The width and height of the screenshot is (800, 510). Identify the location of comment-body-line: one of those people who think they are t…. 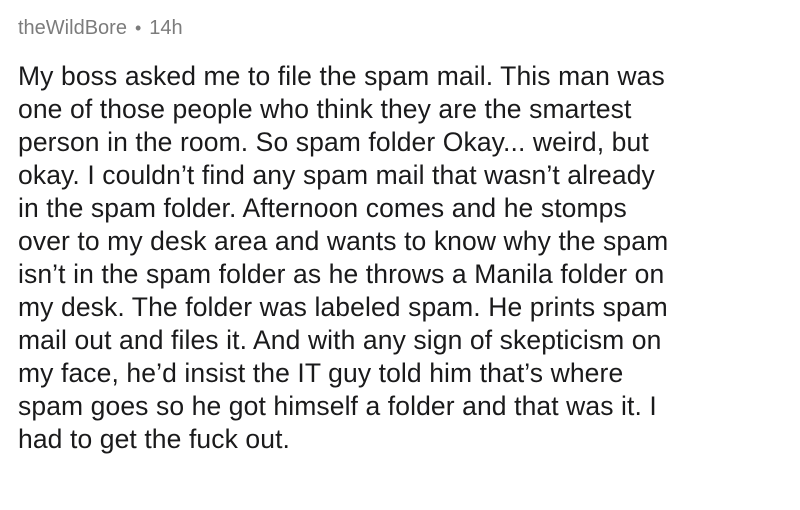
(325, 109).